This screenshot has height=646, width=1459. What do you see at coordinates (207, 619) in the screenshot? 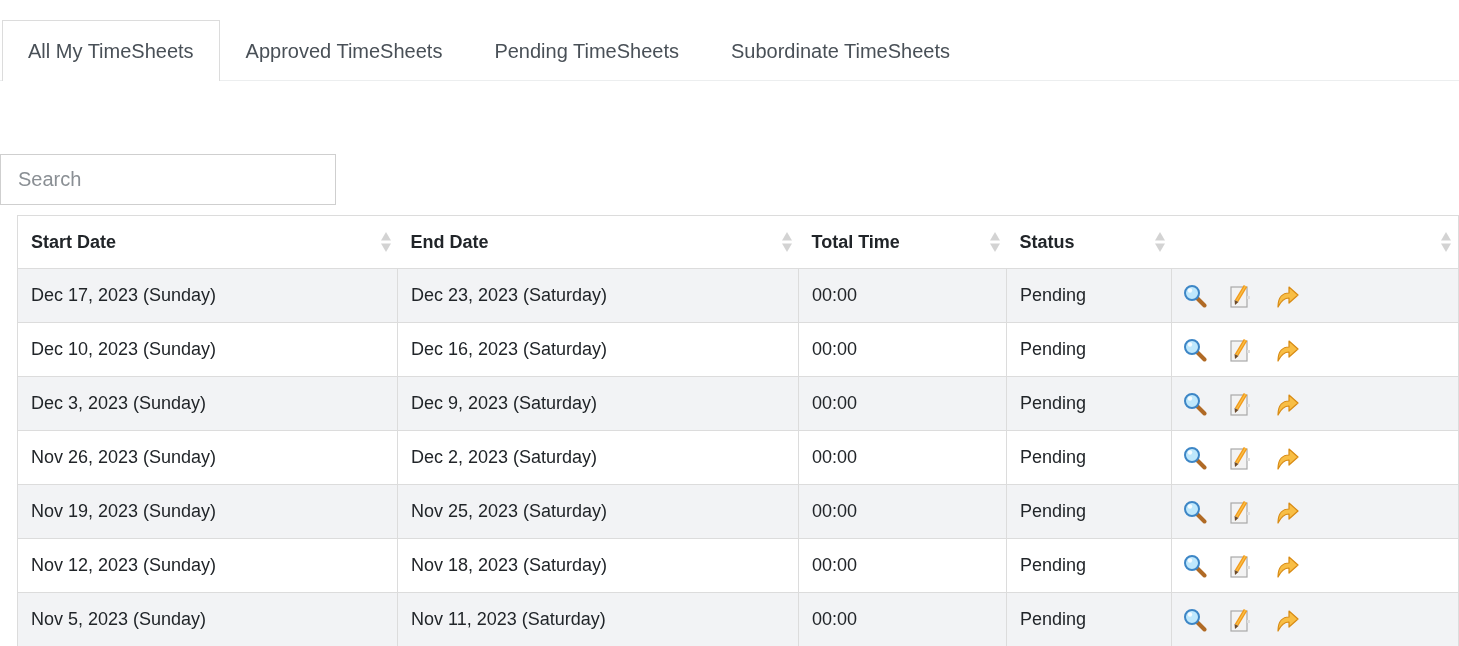
I see `table-cell: Nov 5, 2023 (Sunday)` at bounding box center [207, 619].